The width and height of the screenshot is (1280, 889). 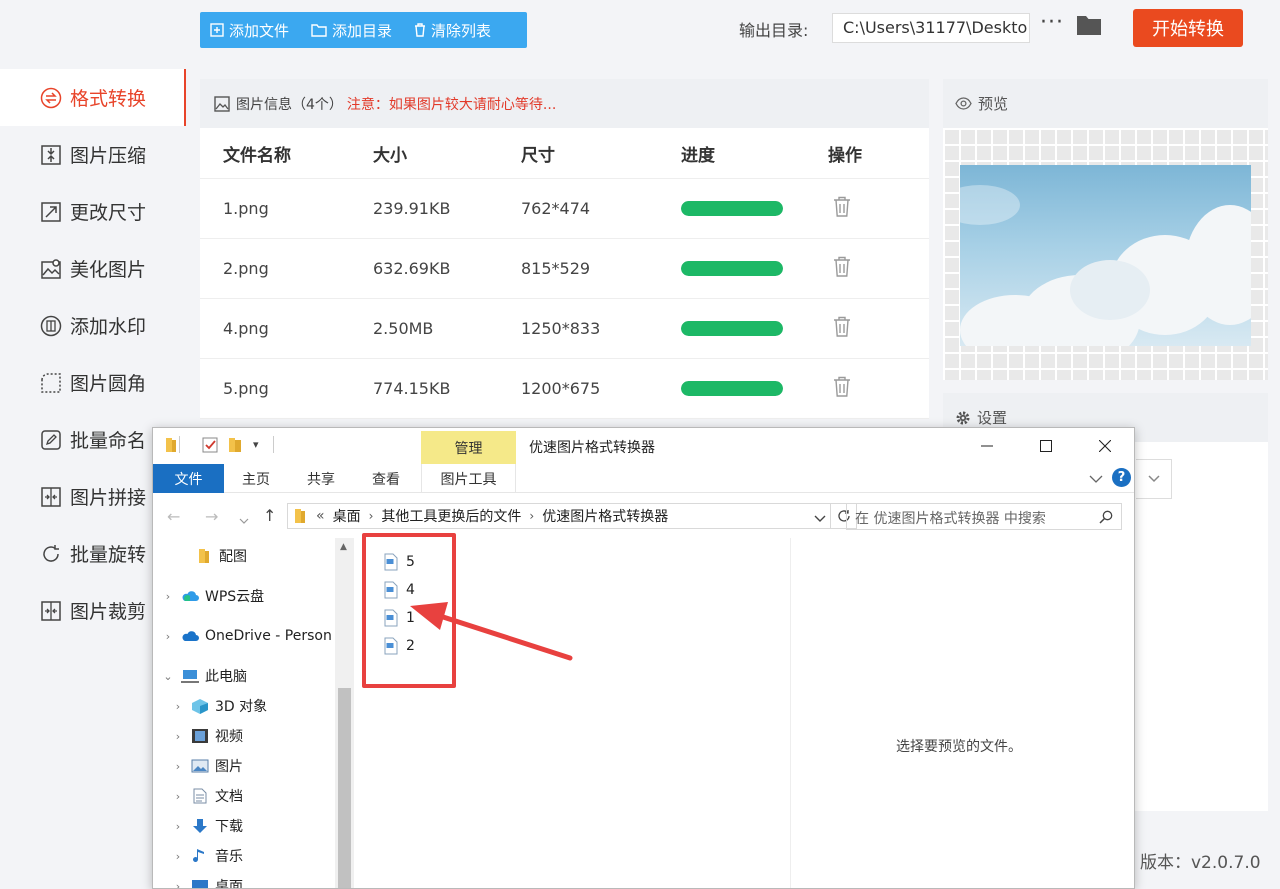 I want to click on col-progress: 进度, so click(x=698, y=155).